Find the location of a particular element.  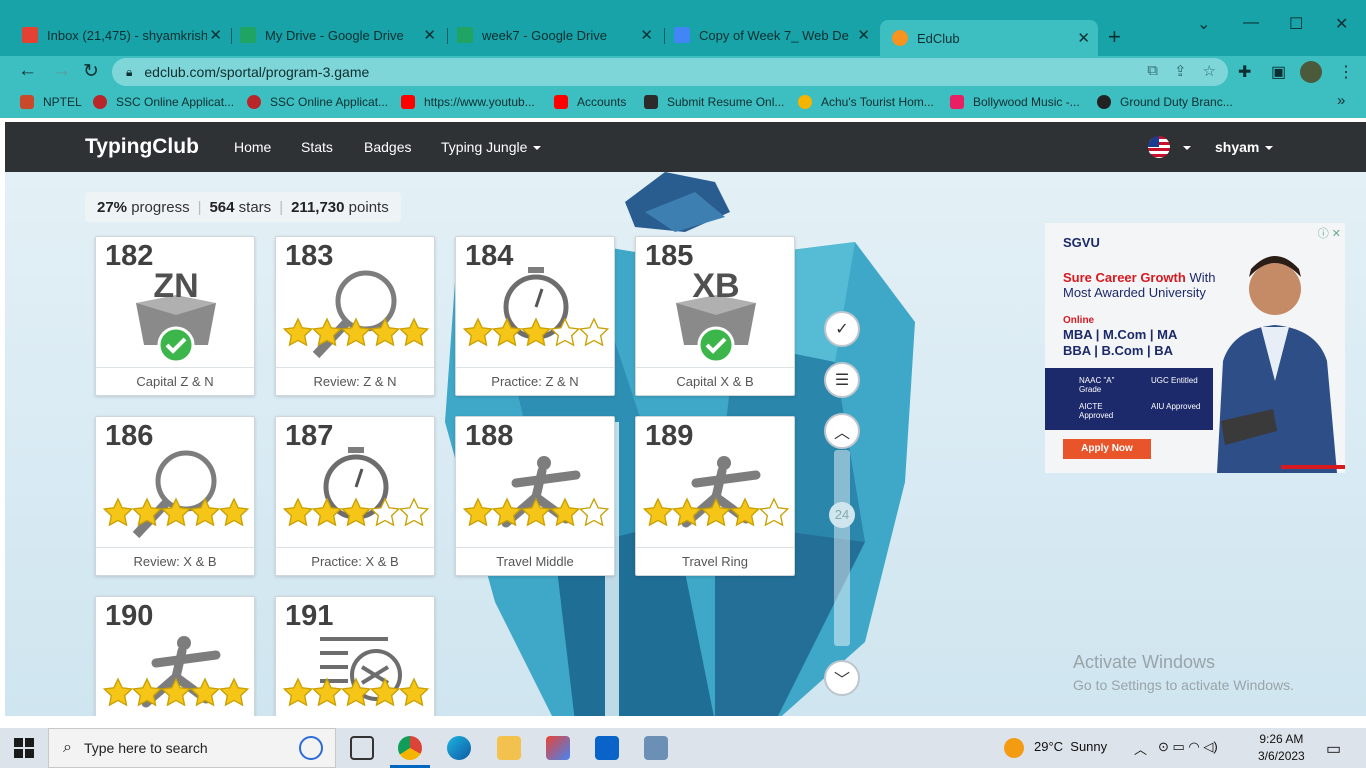

translate-icon: ⧉ is located at coordinates (1152, 71).